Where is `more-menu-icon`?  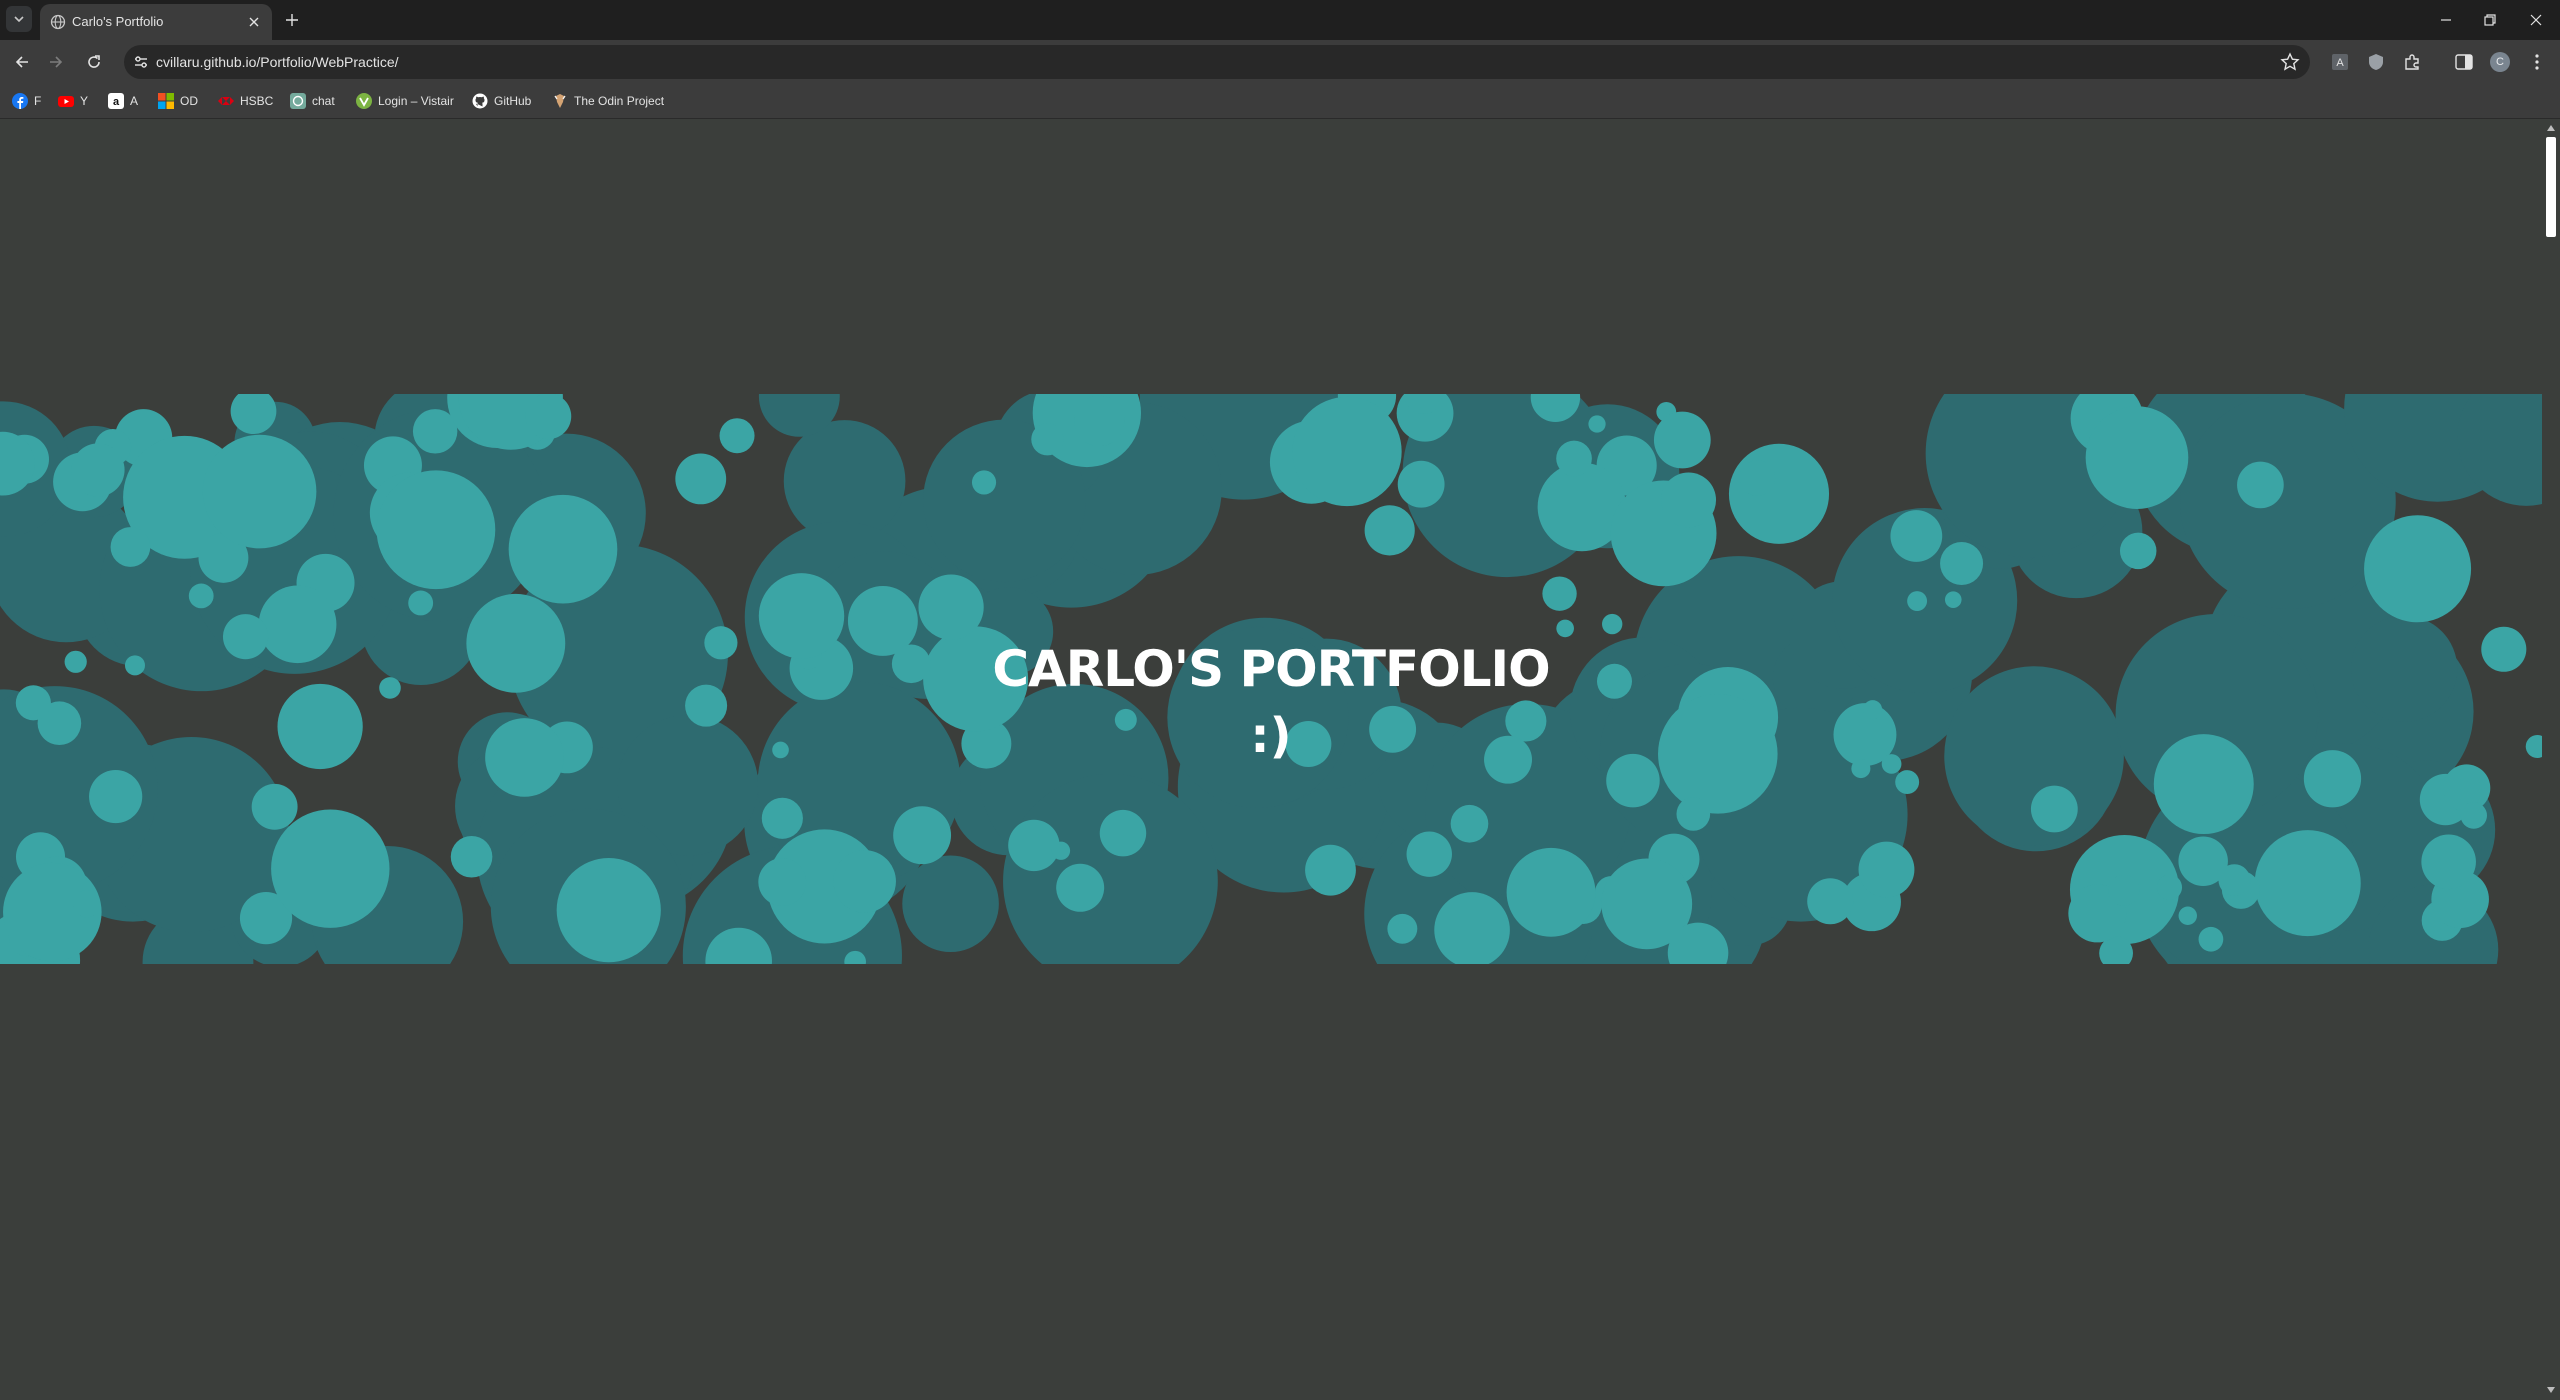
more-menu-icon is located at coordinates (2537, 62).